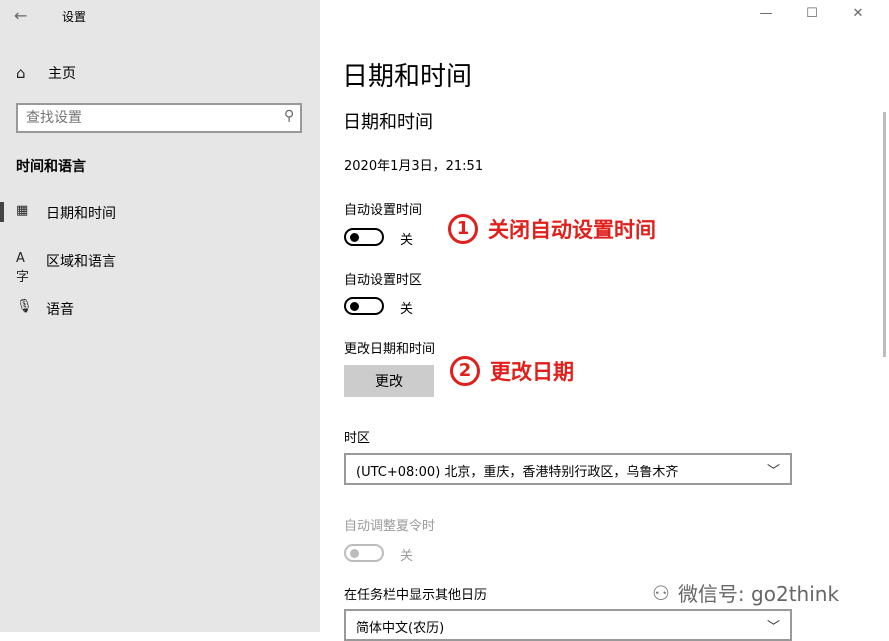 Image resolution: width=889 pixels, height=641 pixels. Describe the element at coordinates (388, 122) in the screenshot. I see `section-title: 日期和时间` at that location.